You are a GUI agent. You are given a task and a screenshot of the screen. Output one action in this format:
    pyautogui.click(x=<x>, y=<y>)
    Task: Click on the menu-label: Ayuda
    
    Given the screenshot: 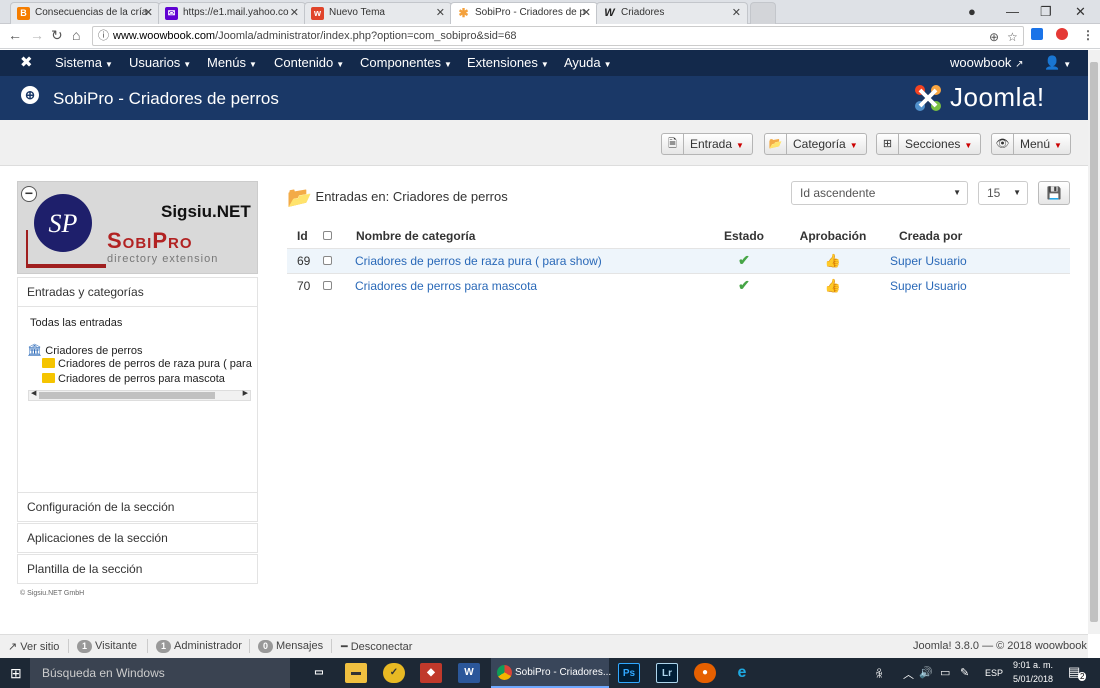 What is the action you would take?
    pyautogui.click(x=582, y=62)
    